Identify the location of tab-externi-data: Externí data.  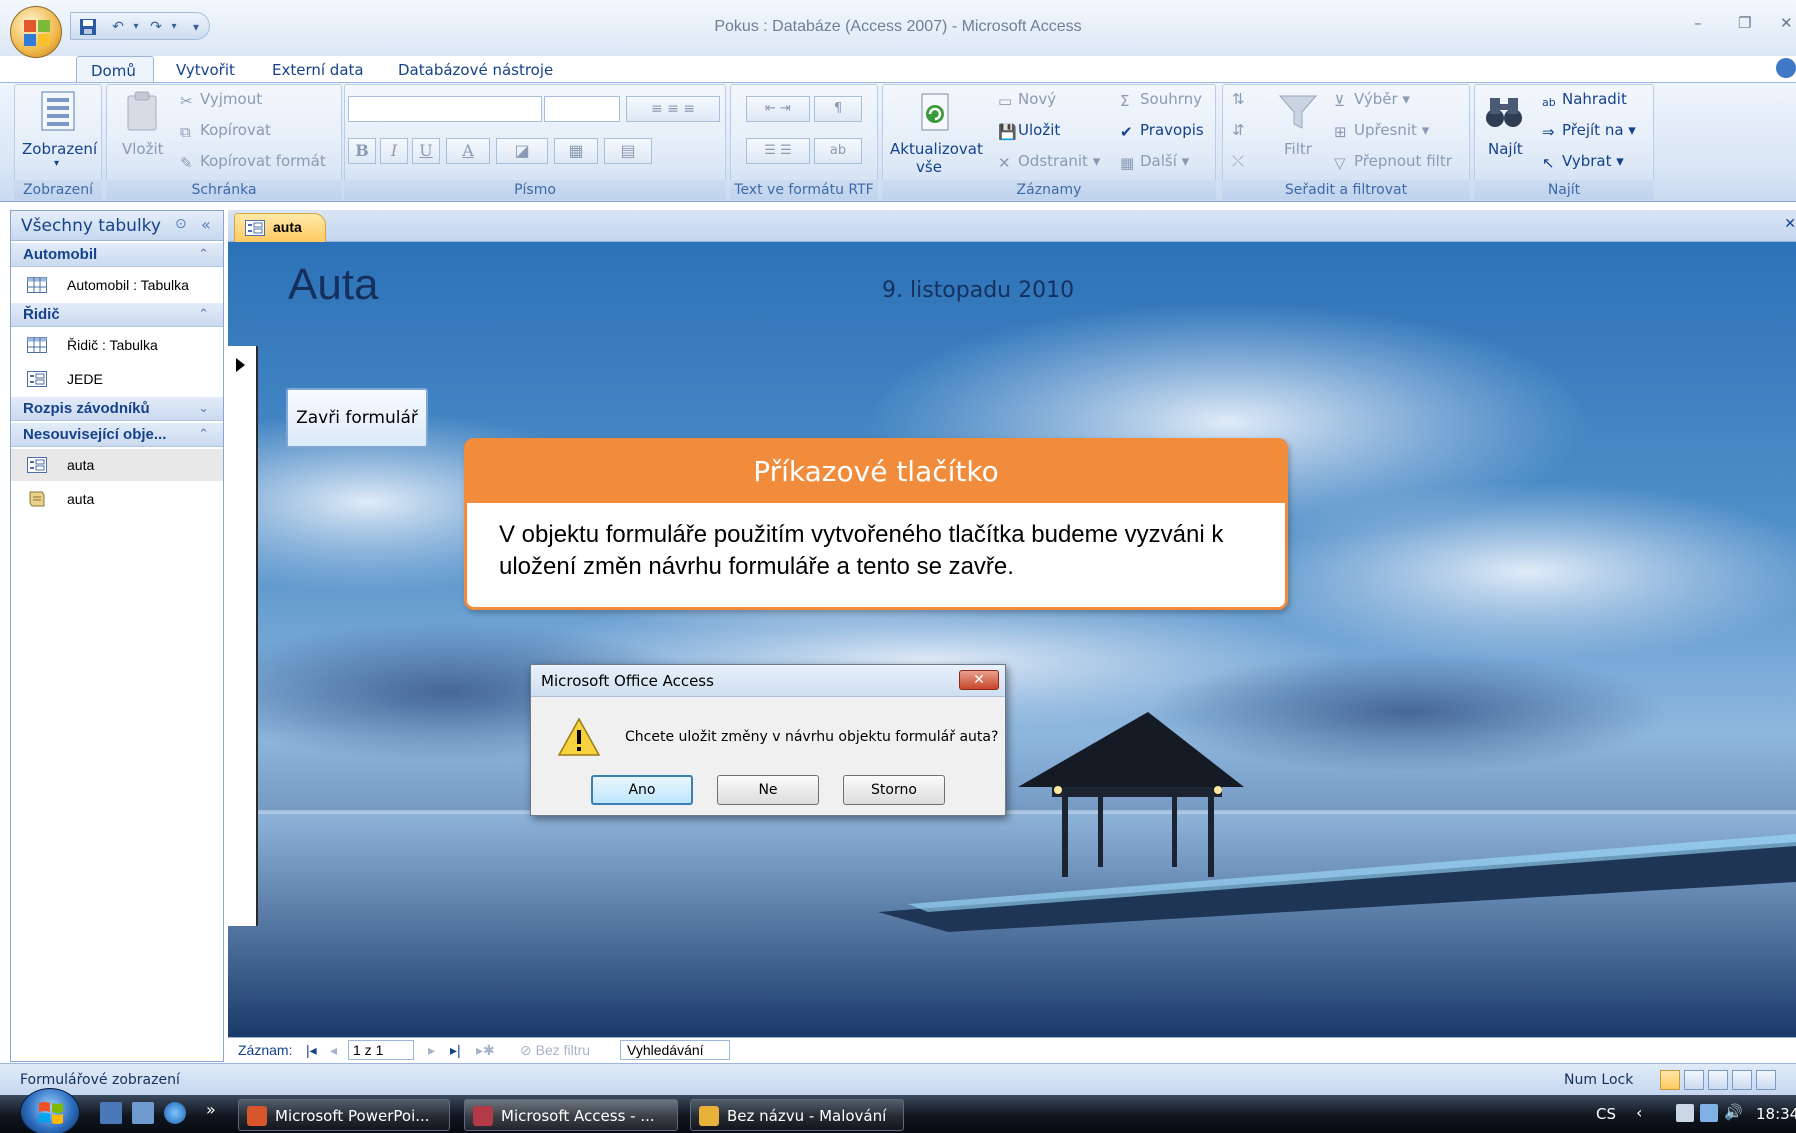
(318, 70).